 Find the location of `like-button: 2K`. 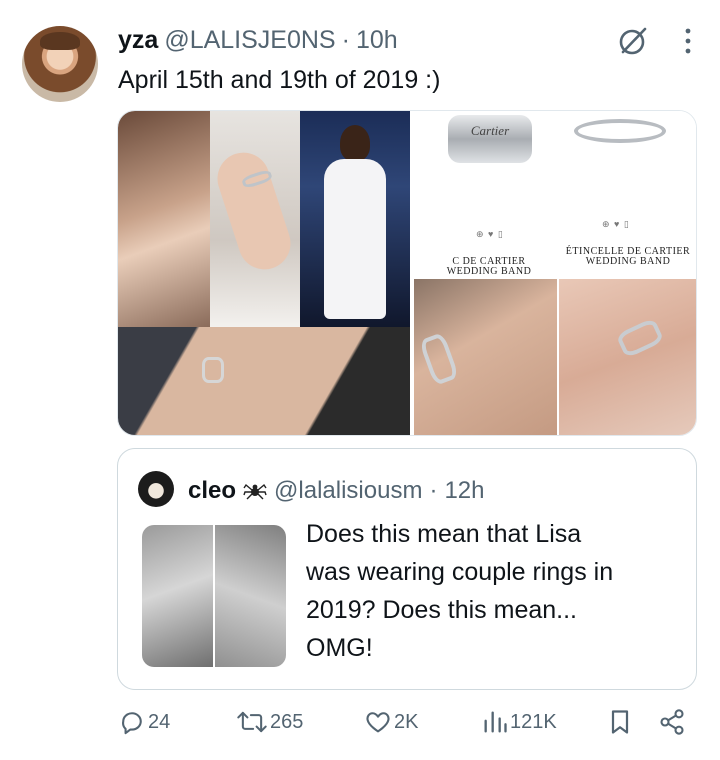

like-button: 2K is located at coordinates (391, 722).